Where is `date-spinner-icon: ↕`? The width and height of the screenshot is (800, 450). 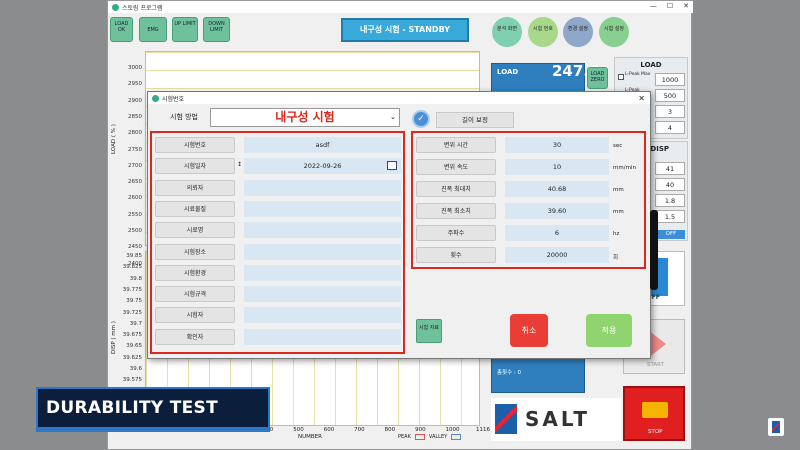
date-spinner-icon: ↕ is located at coordinates (239, 164).